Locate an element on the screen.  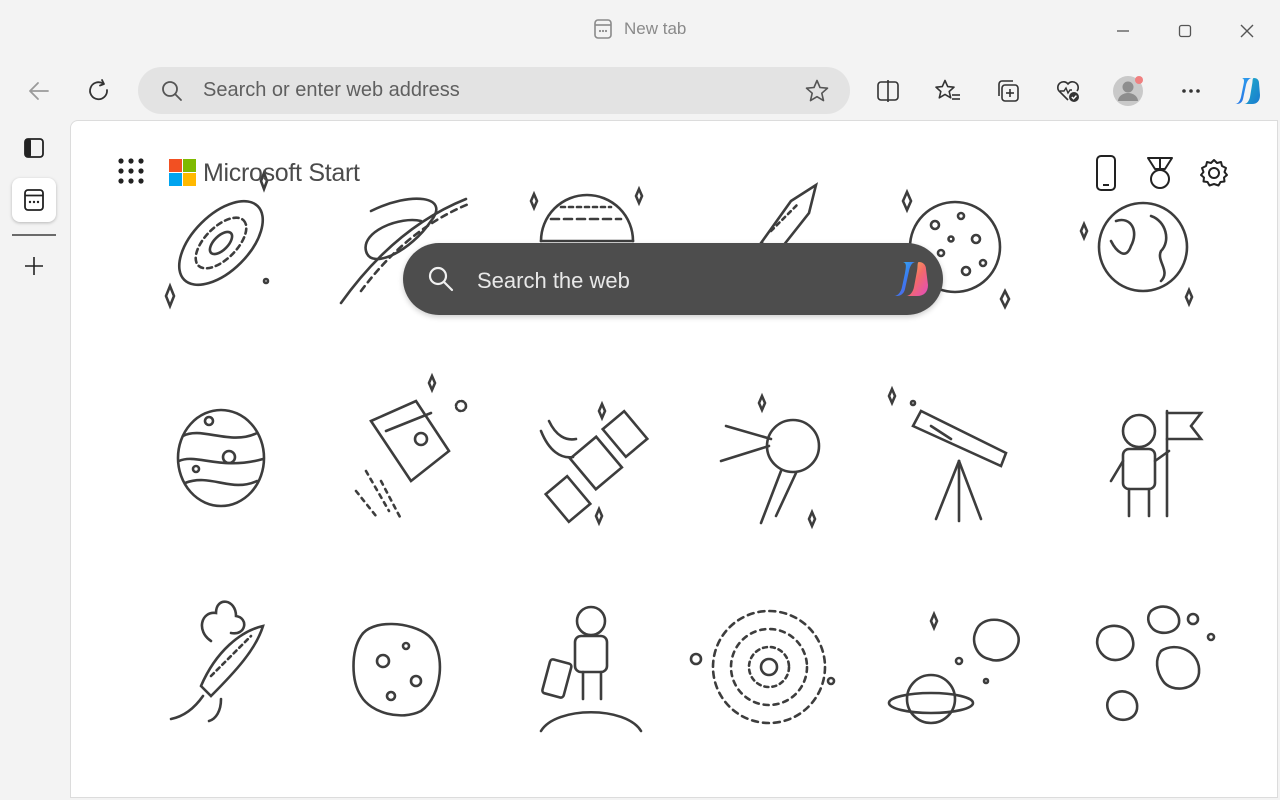
split-screen-icon is located at coordinates (888, 91).